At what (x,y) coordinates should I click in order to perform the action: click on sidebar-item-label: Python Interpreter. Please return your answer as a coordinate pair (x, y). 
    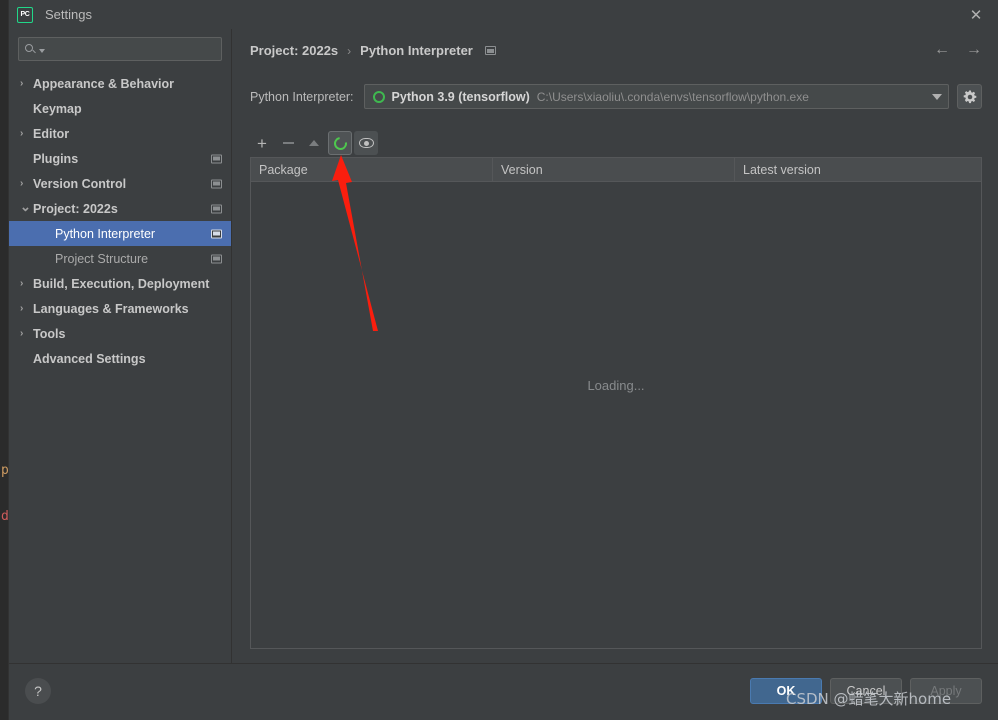
    Looking at the image, I should click on (105, 233).